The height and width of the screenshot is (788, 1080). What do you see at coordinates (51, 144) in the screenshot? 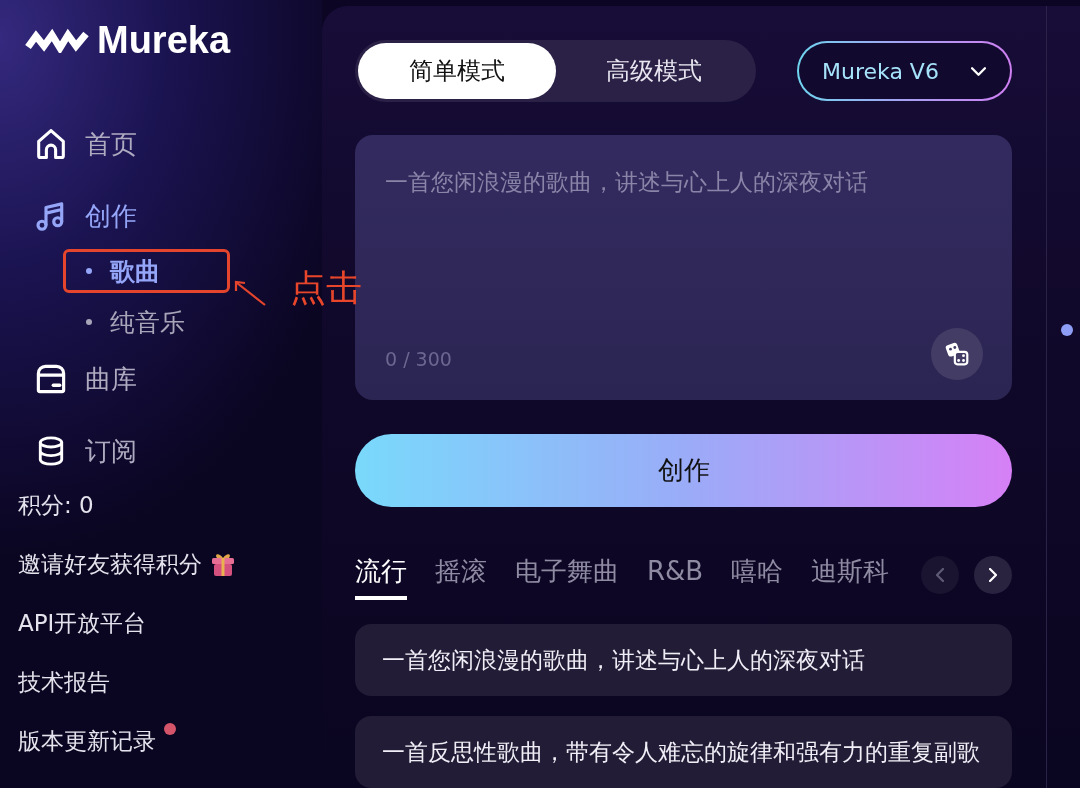
I see `home-icon` at bounding box center [51, 144].